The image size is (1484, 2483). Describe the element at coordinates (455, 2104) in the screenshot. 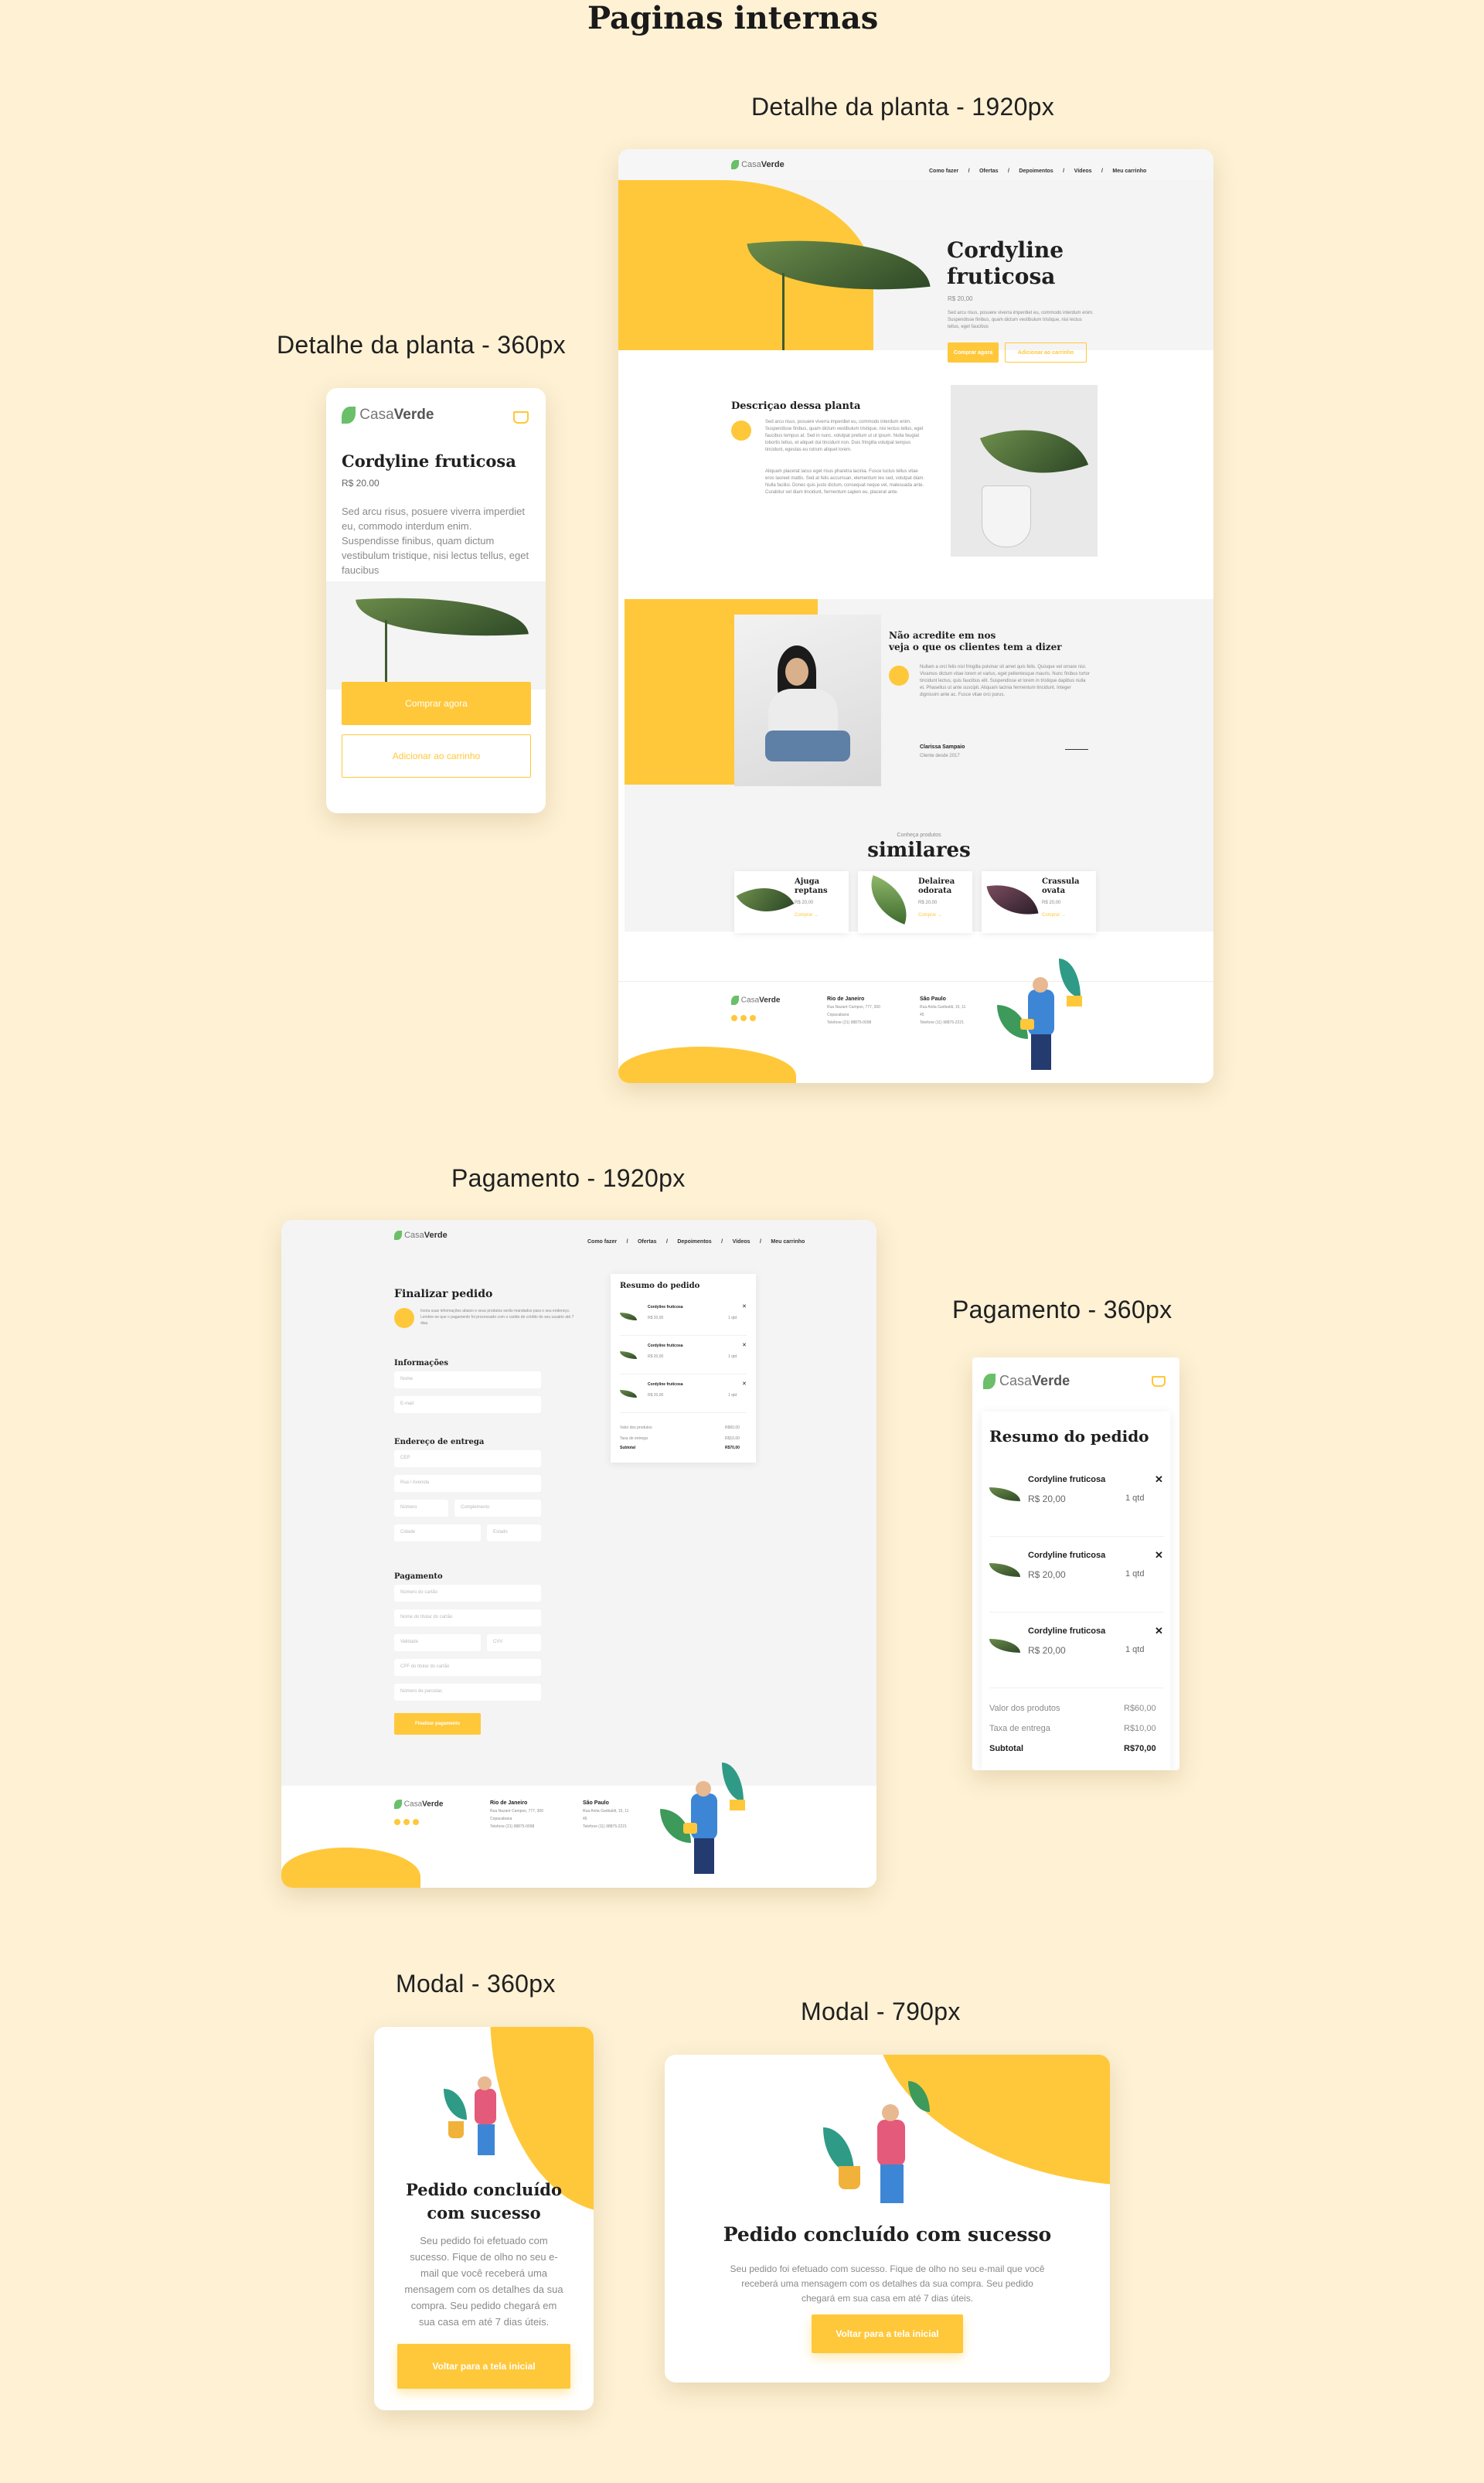

I see `plant-leaf` at that location.